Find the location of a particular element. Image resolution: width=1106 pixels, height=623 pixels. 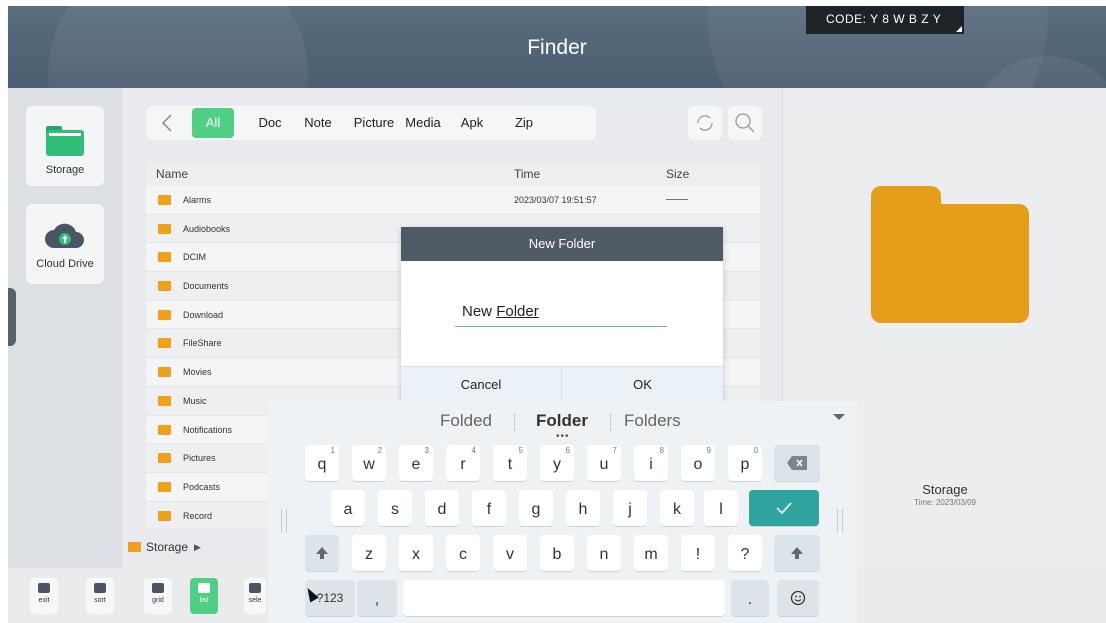

key-i: 8i is located at coordinates (651, 463).